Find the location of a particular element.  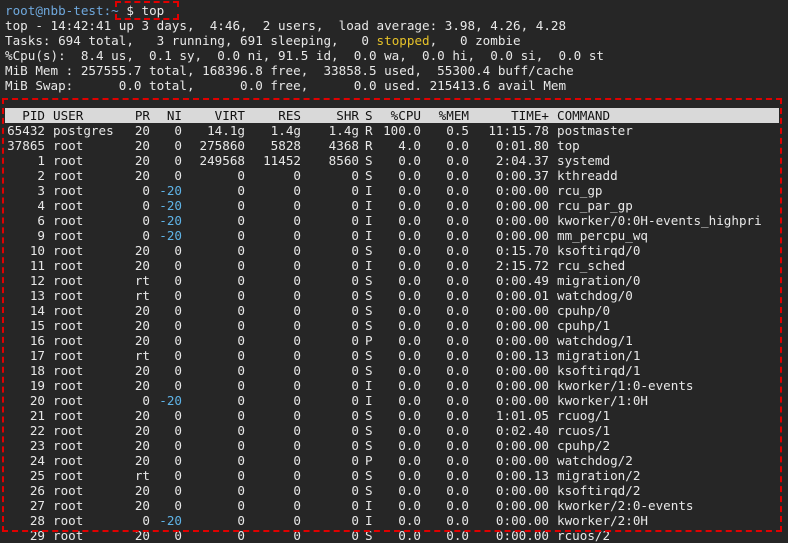

tasks-zombie: , 0 zombie is located at coordinates (475, 40).